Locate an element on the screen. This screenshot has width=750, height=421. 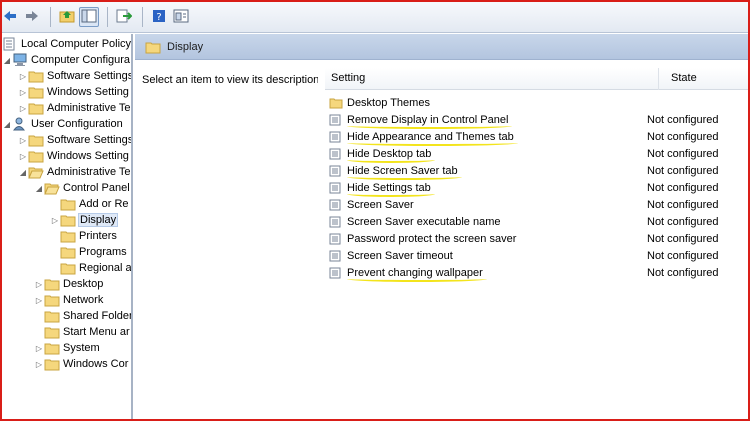
row-setting-name: Screen Saver timeout is located at coordinates (400, 255).